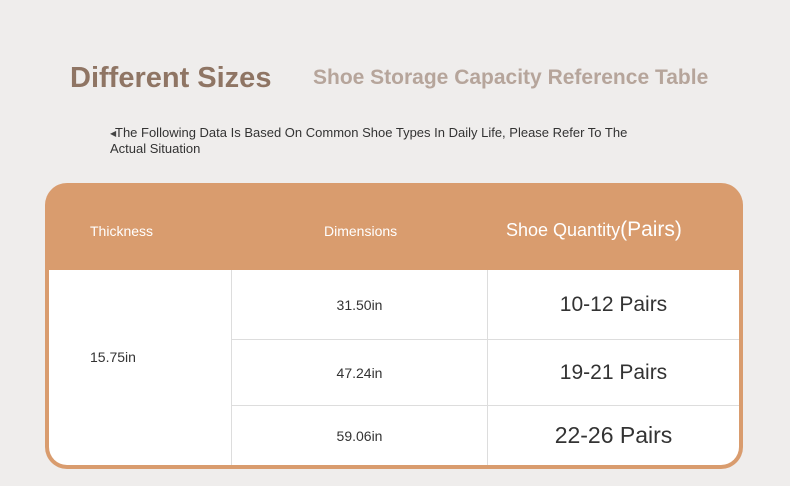 The width and height of the screenshot is (790, 486). I want to click on page-title: Different Sizes, so click(171, 78).